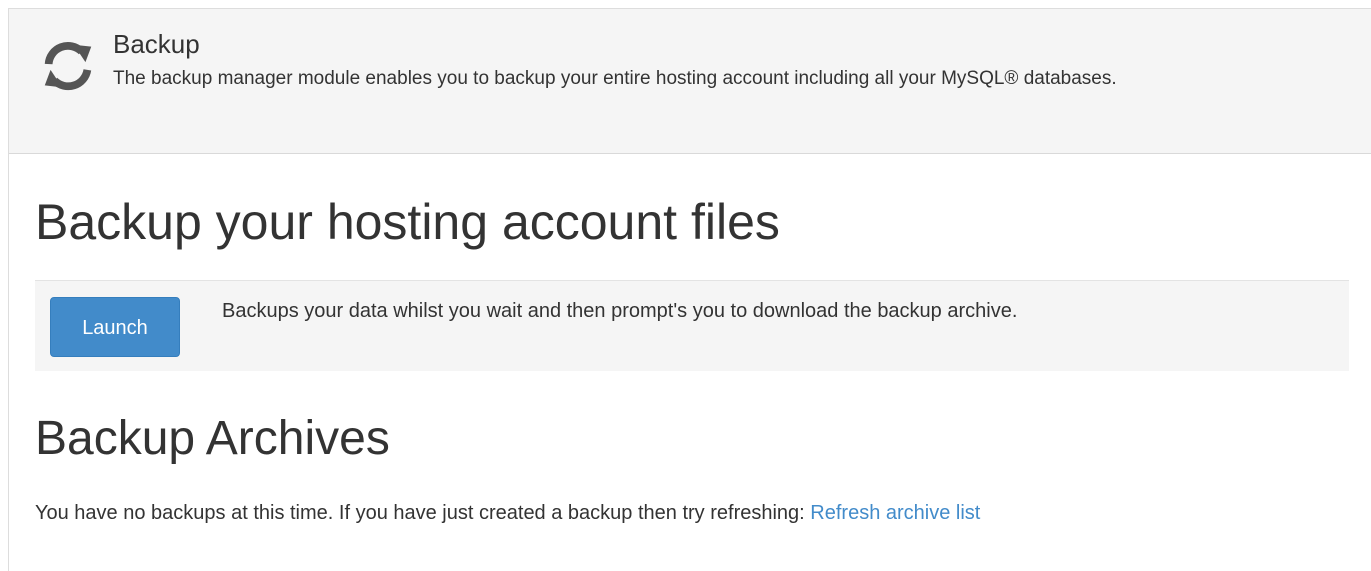  Describe the element at coordinates (212, 438) in the screenshot. I see `backup-archives-heading: Backup Archives` at that location.